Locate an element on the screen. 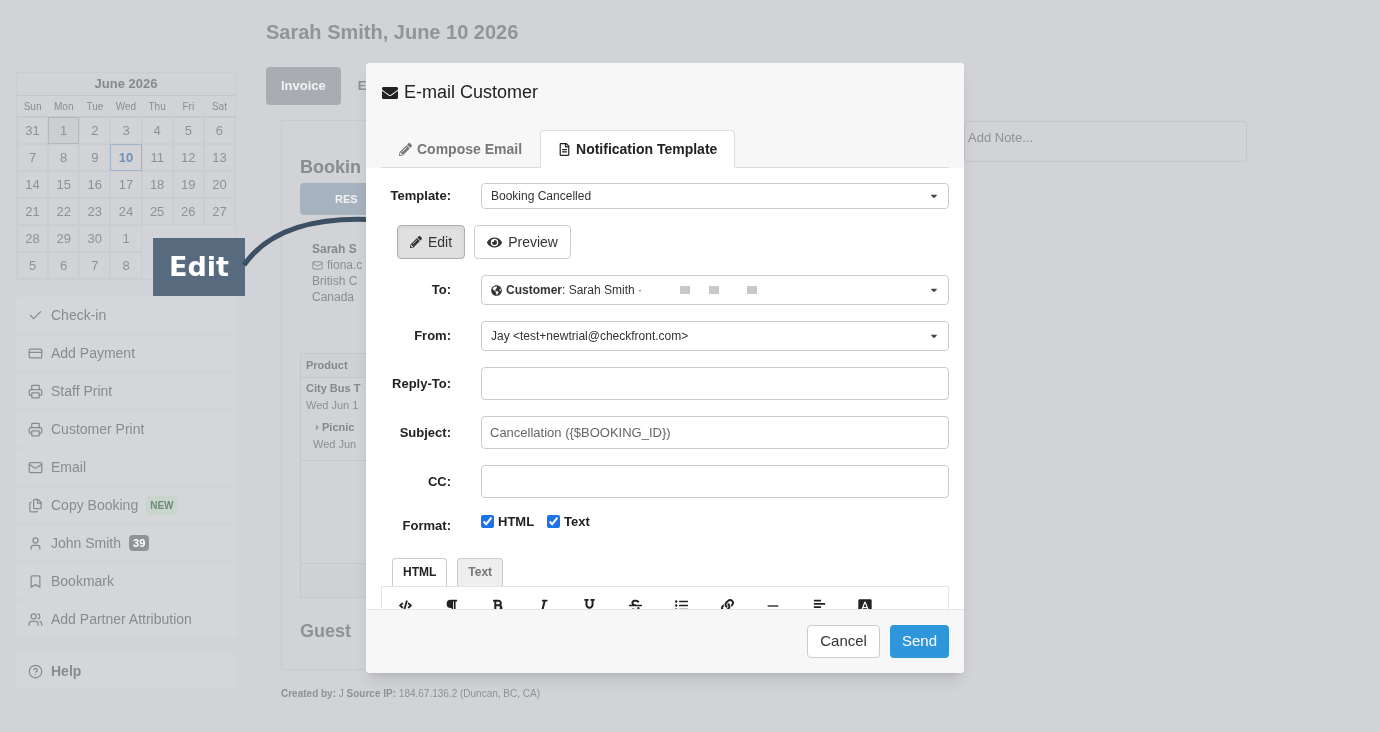  select-field: Jay <test+newtrial@checkfront.com> is located at coordinates (715, 336).